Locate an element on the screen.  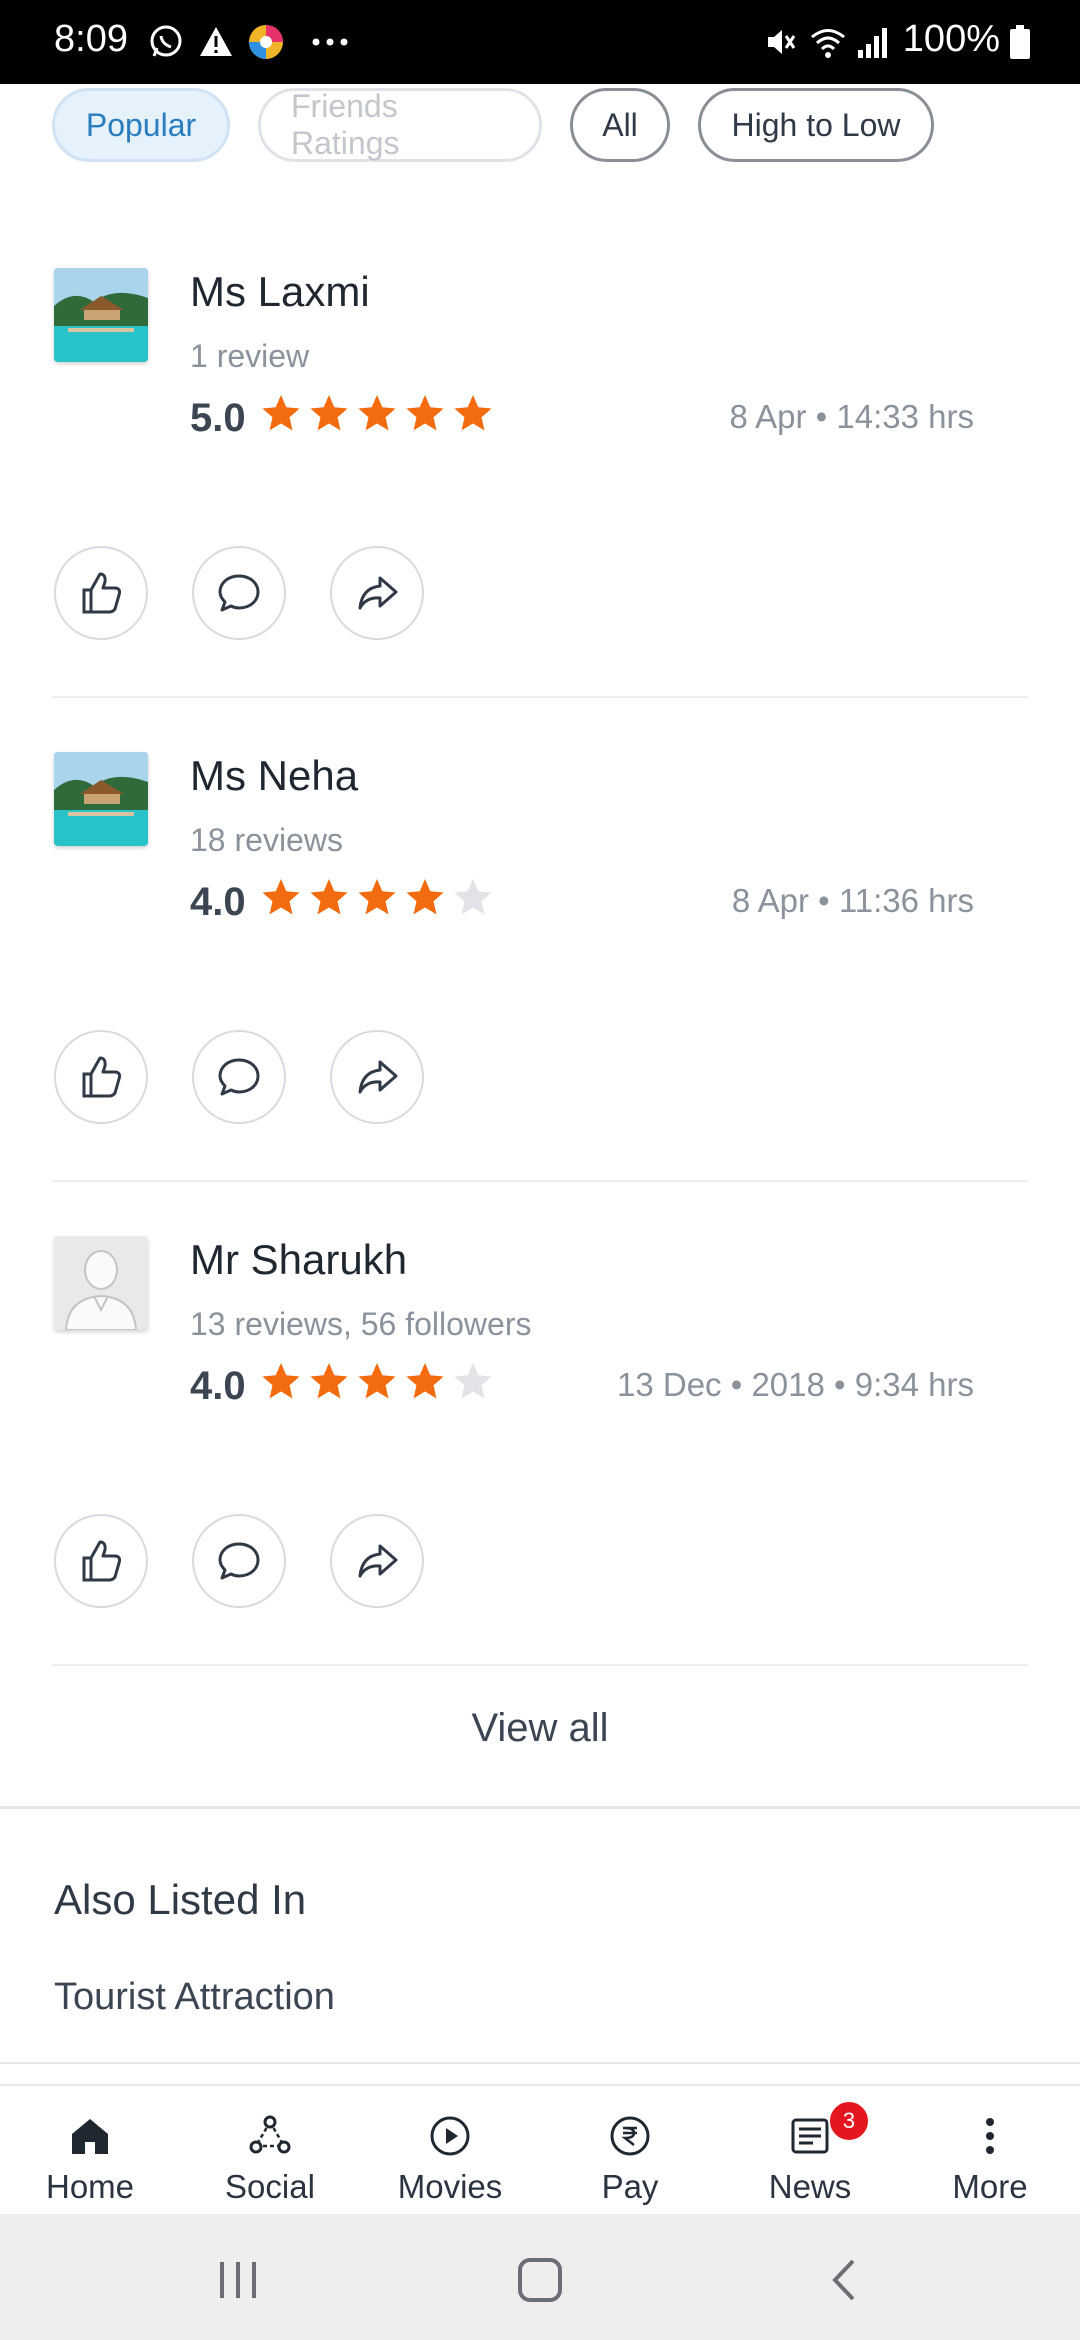
rupee-icon is located at coordinates (630, 2136).